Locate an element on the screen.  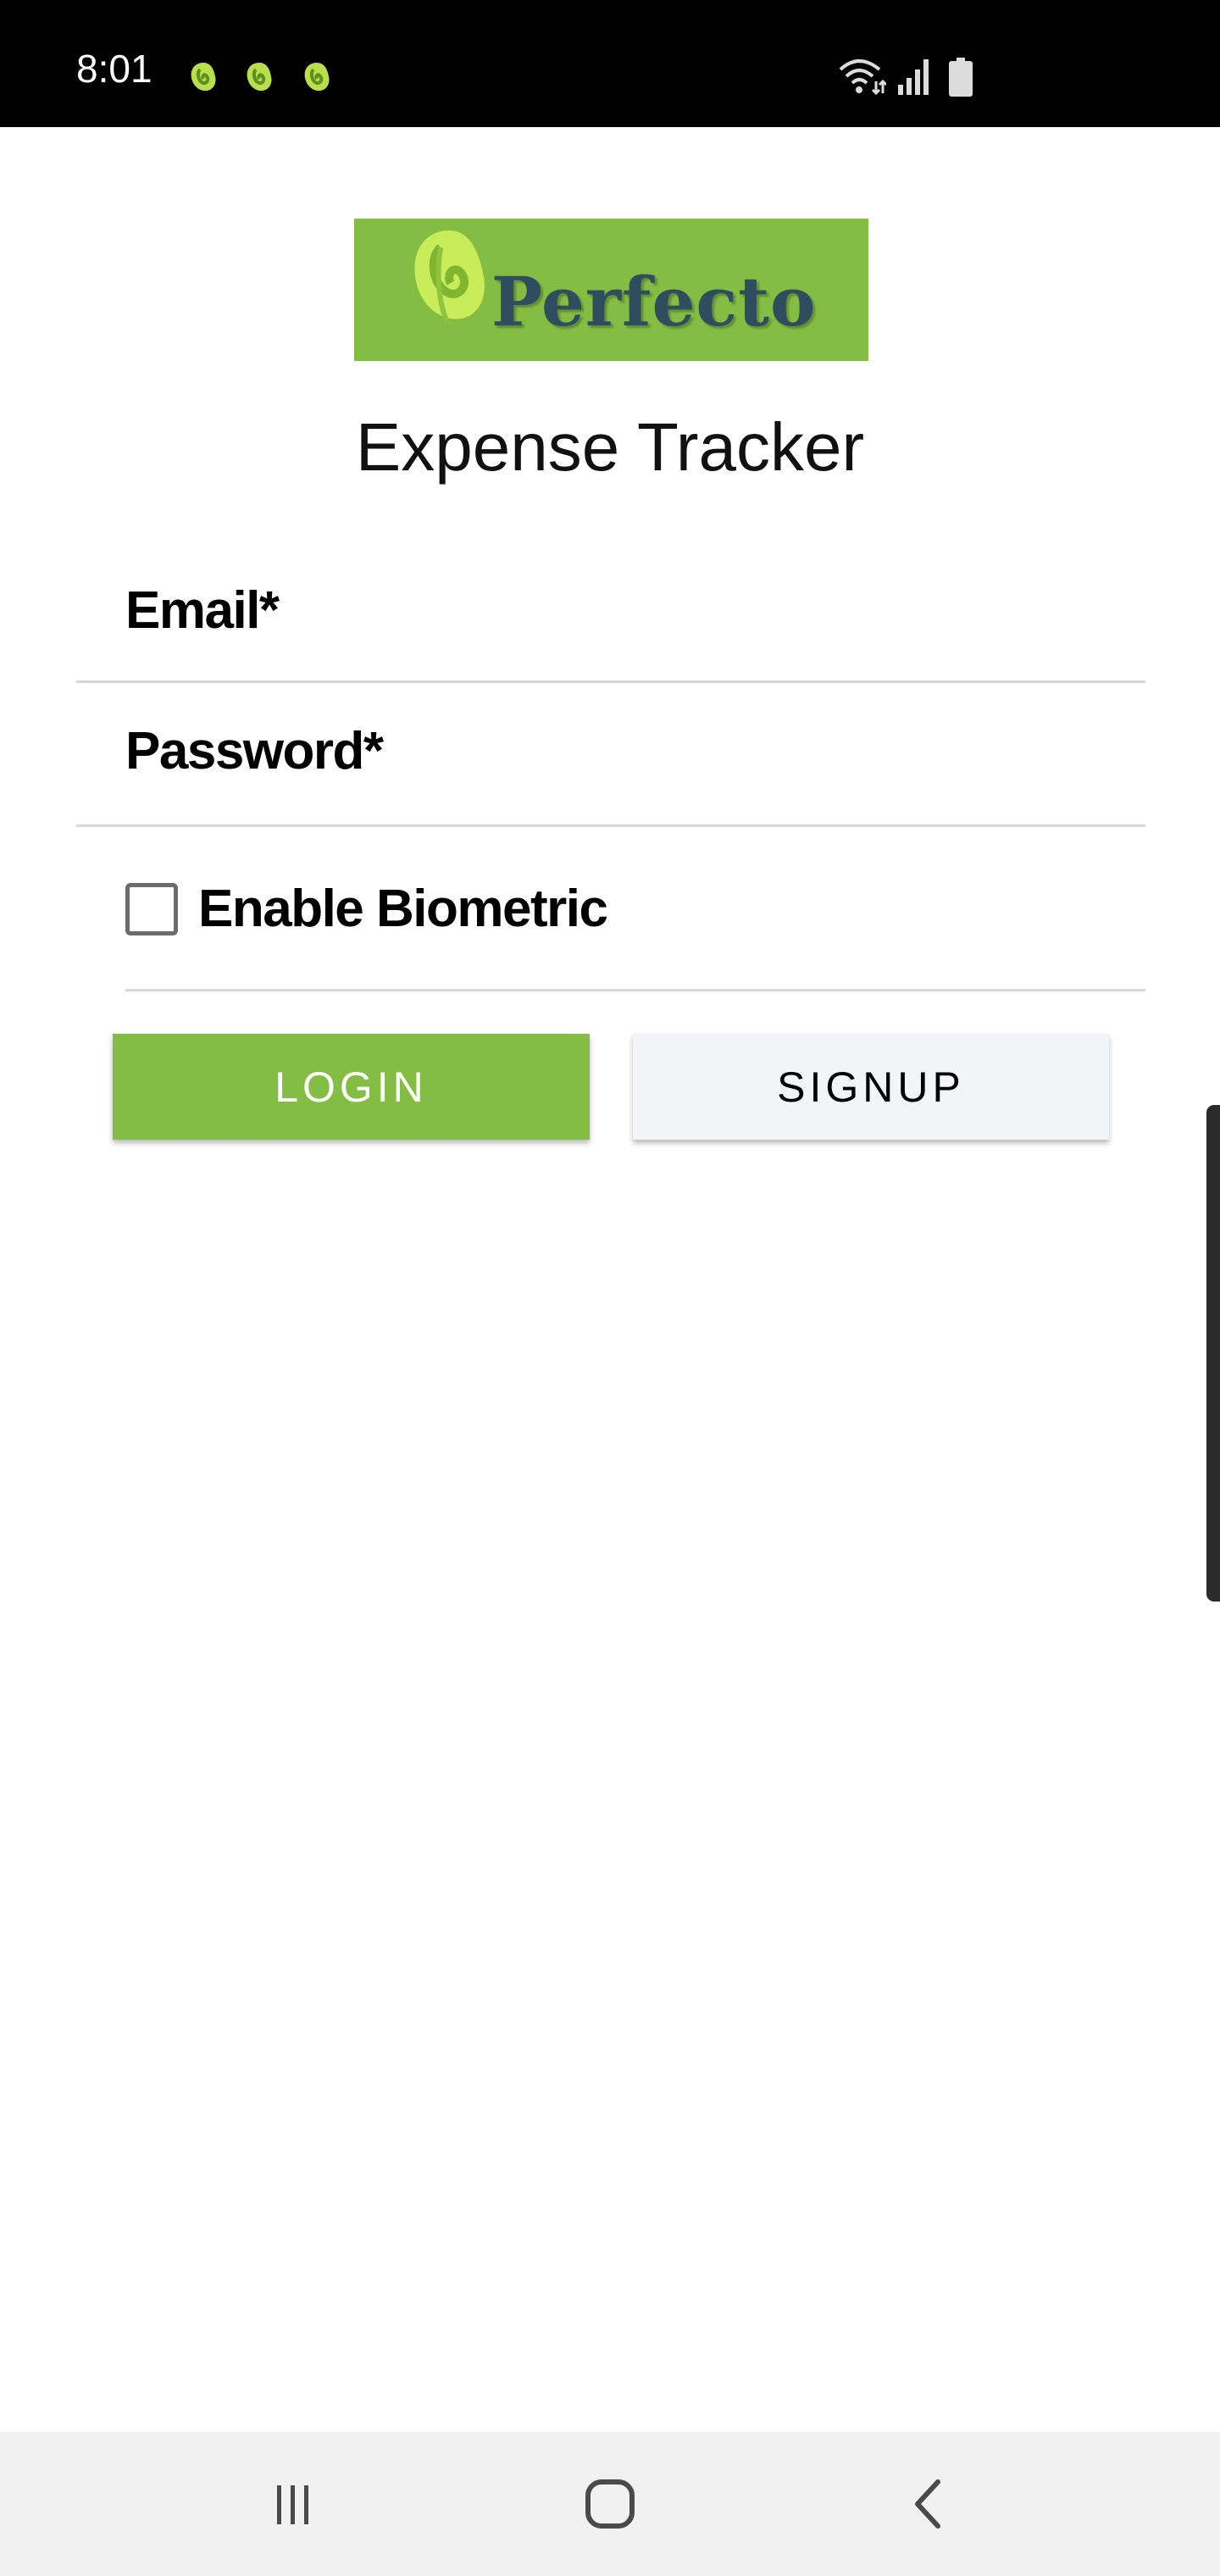
email-input is located at coordinates (610, 609).